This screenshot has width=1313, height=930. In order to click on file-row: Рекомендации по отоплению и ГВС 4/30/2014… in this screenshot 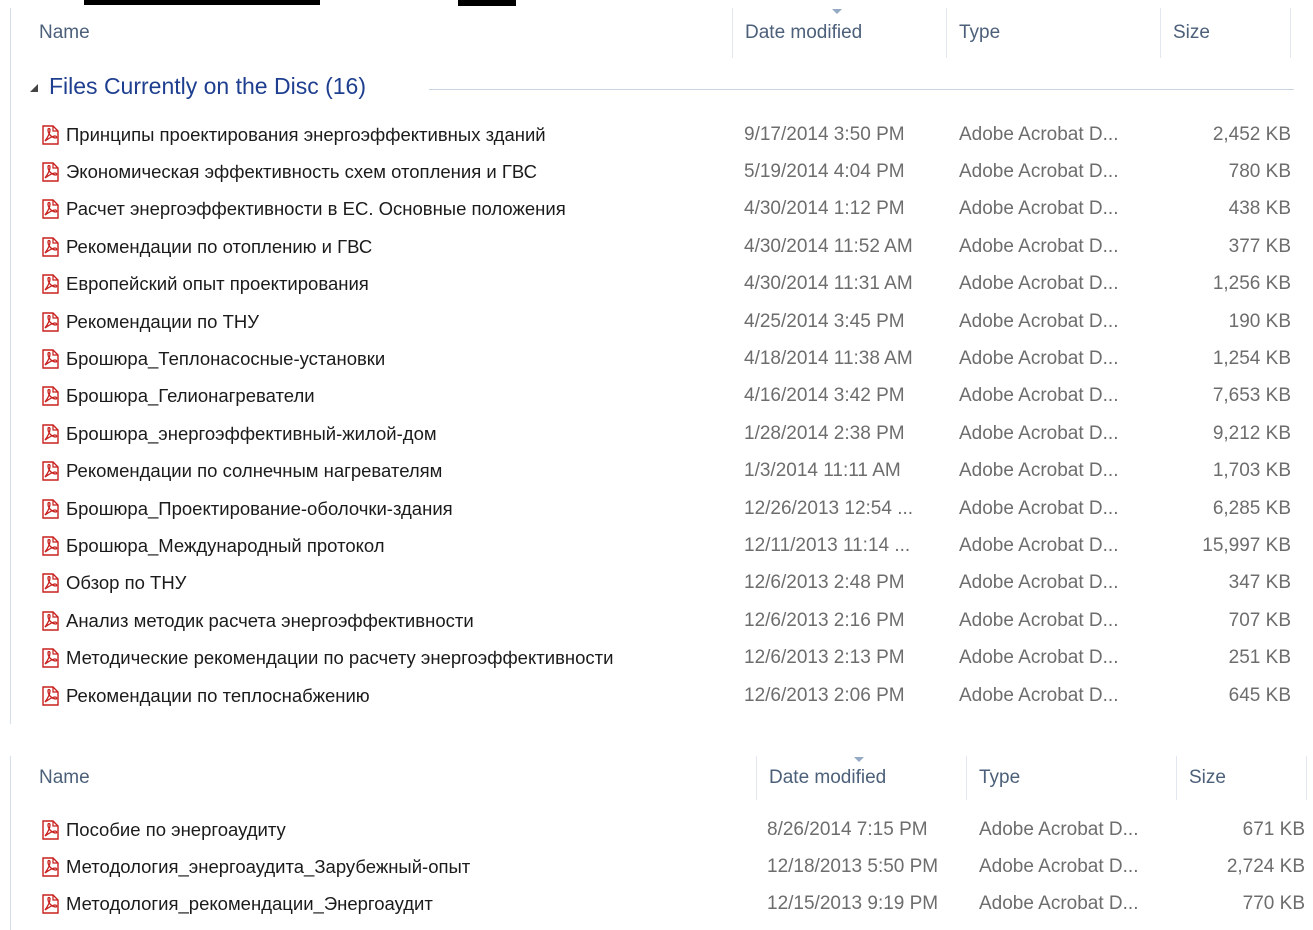, I will do `click(662, 246)`.